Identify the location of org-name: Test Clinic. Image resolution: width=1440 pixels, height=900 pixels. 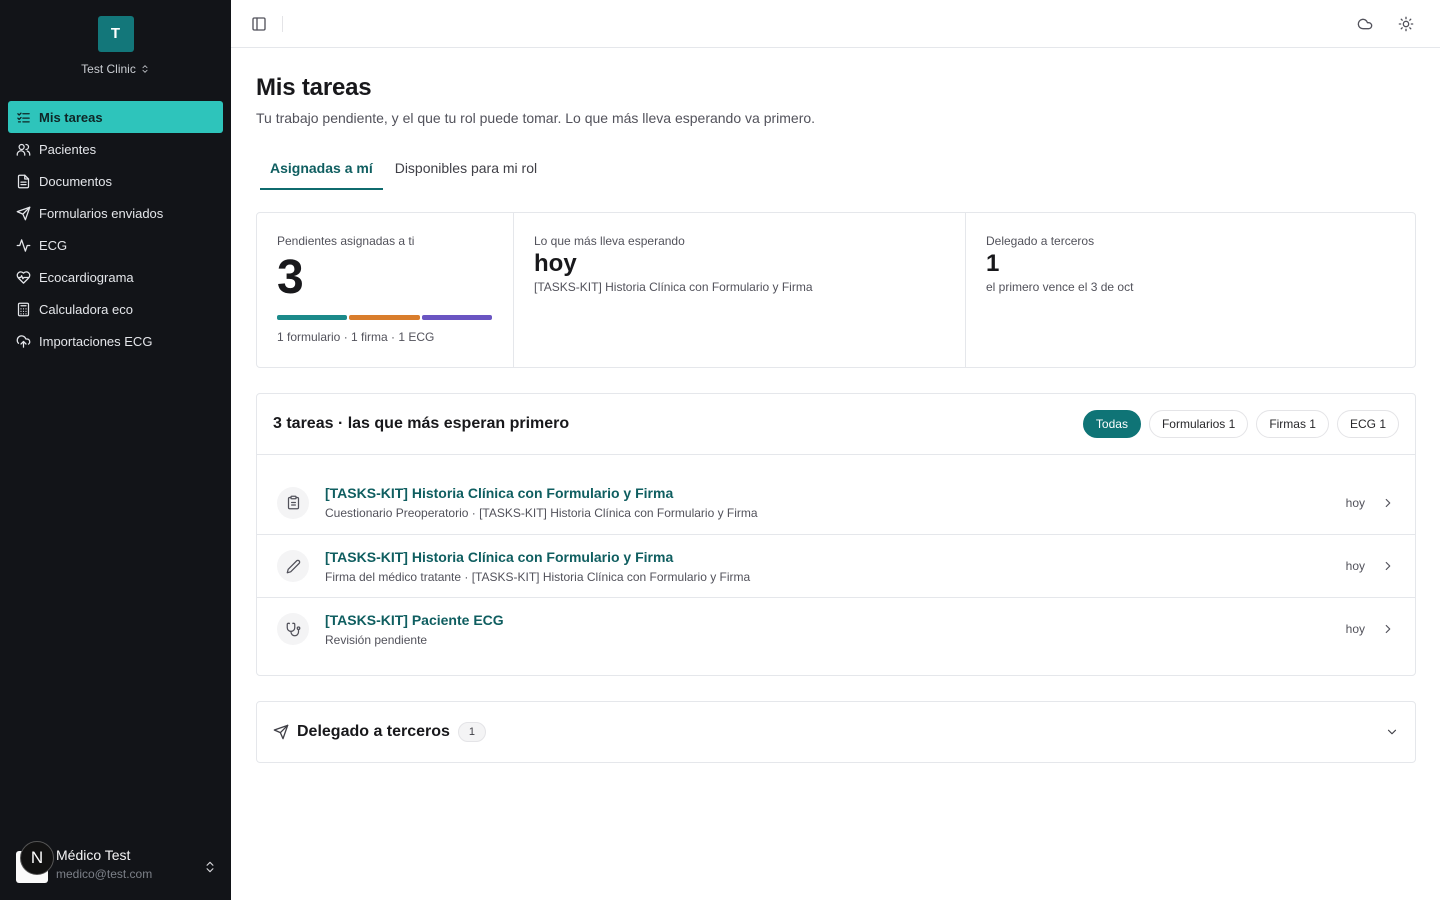
(108, 69).